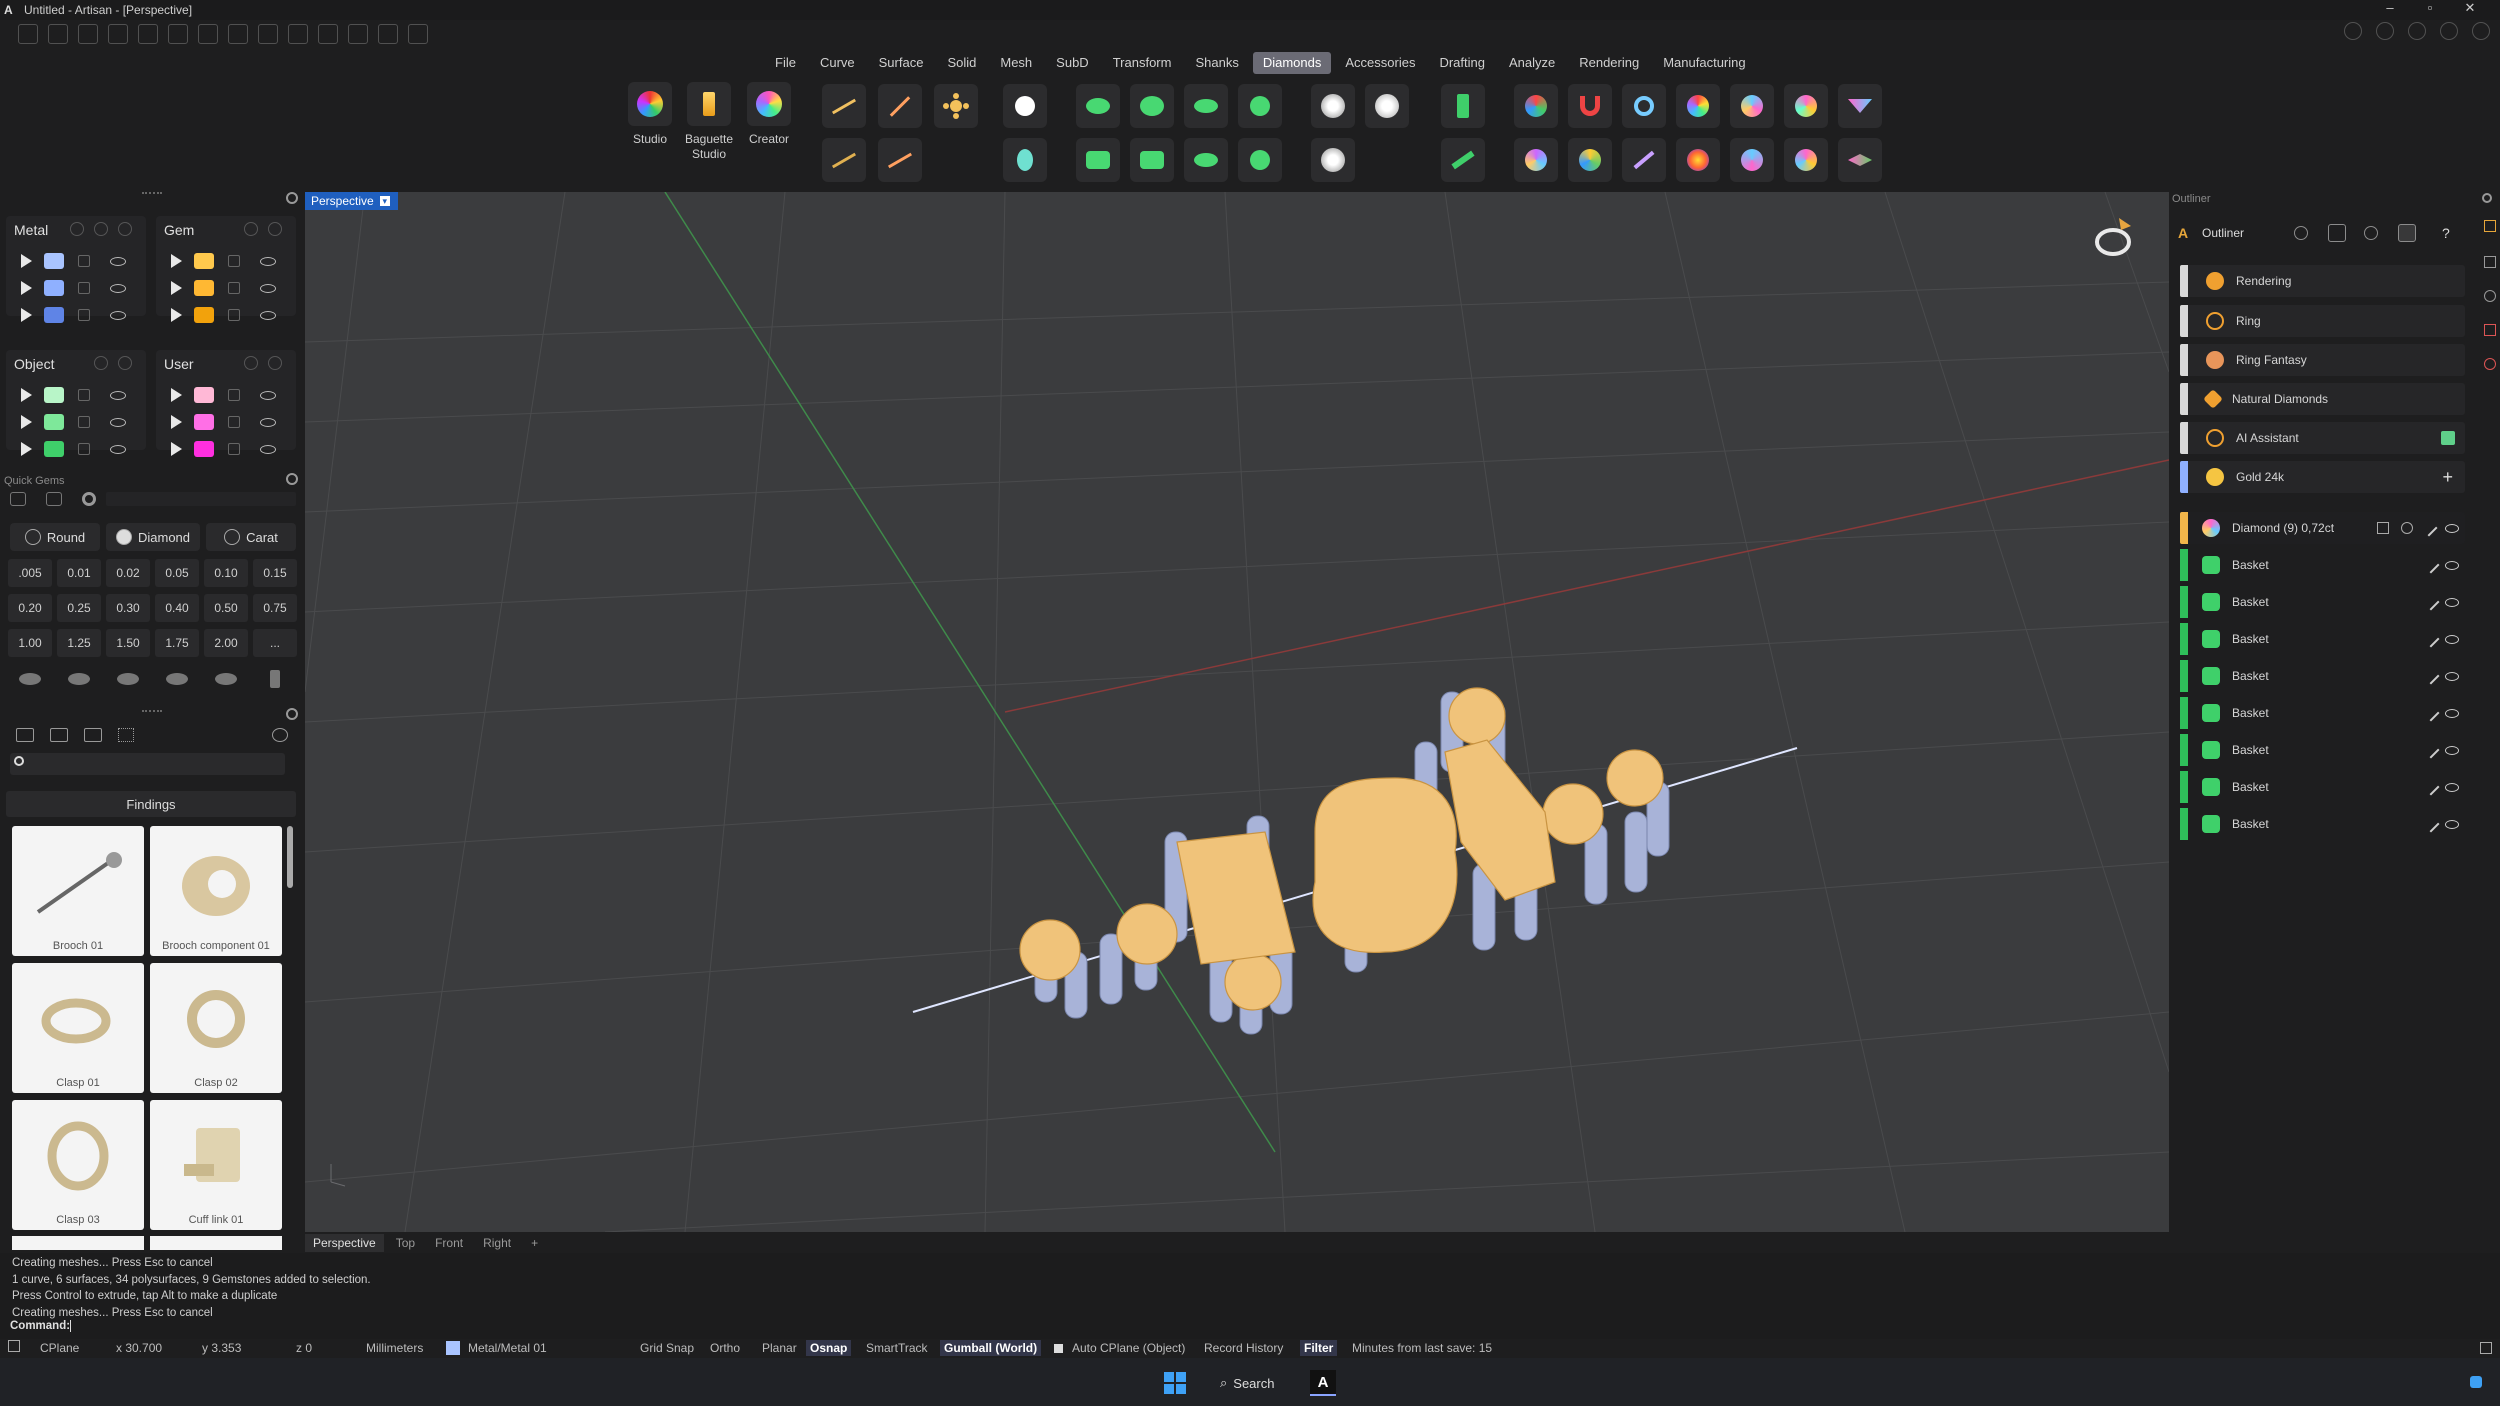 The height and width of the screenshot is (1406, 2500). Describe the element at coordinates (388, 34) in the screenshot. I see `align-icon` at that location.